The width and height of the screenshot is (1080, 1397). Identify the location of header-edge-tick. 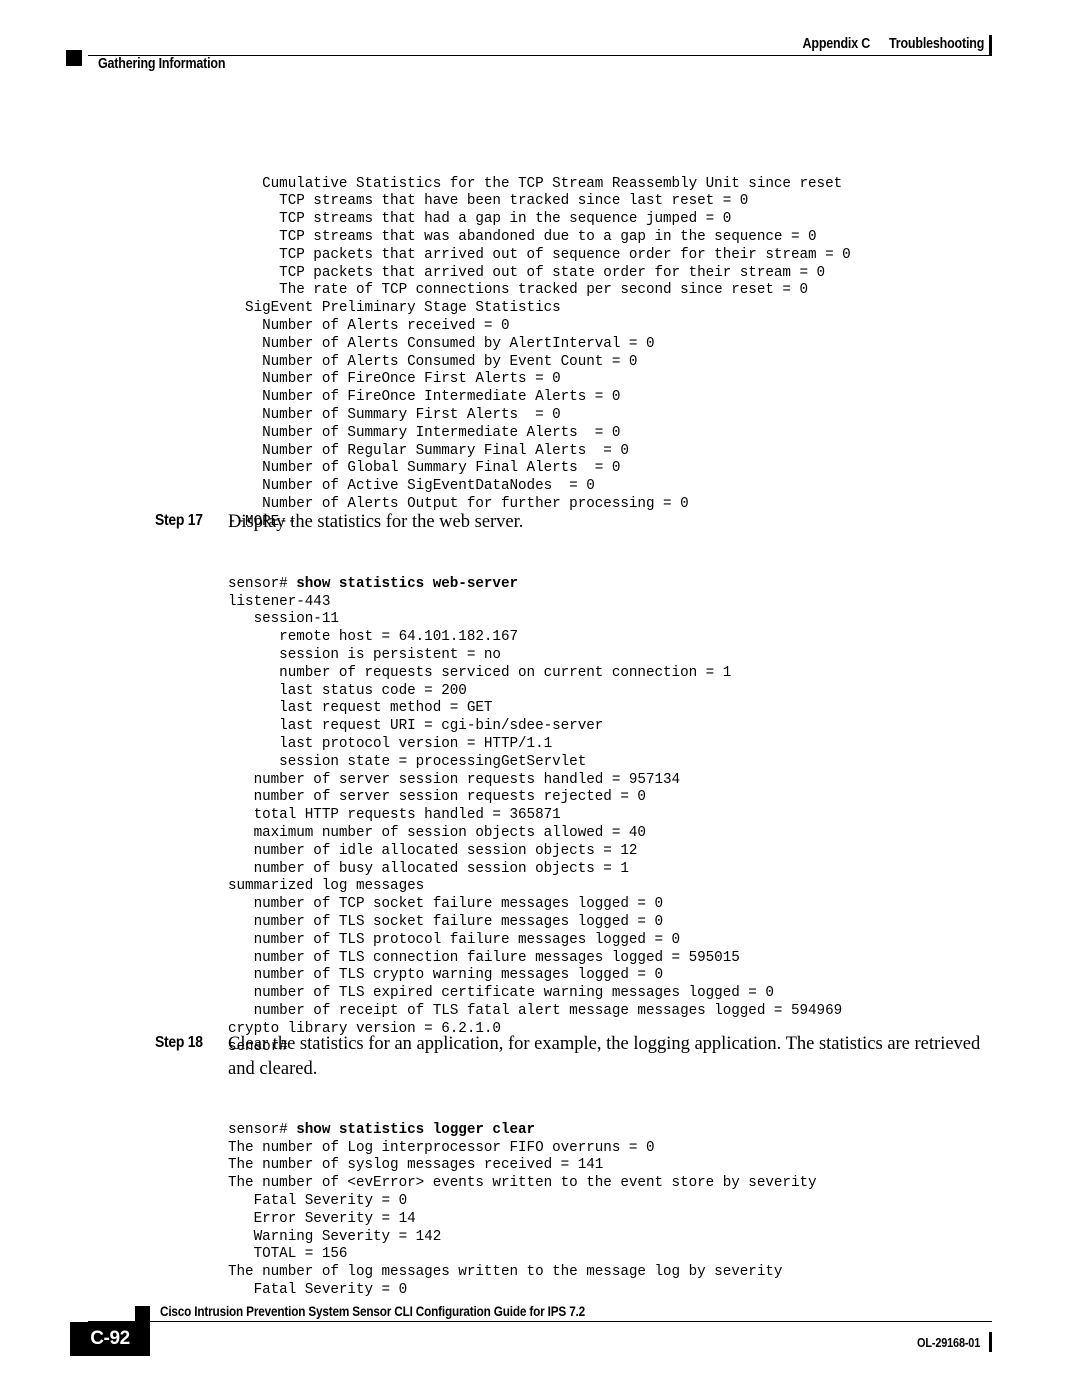
(990, 45).